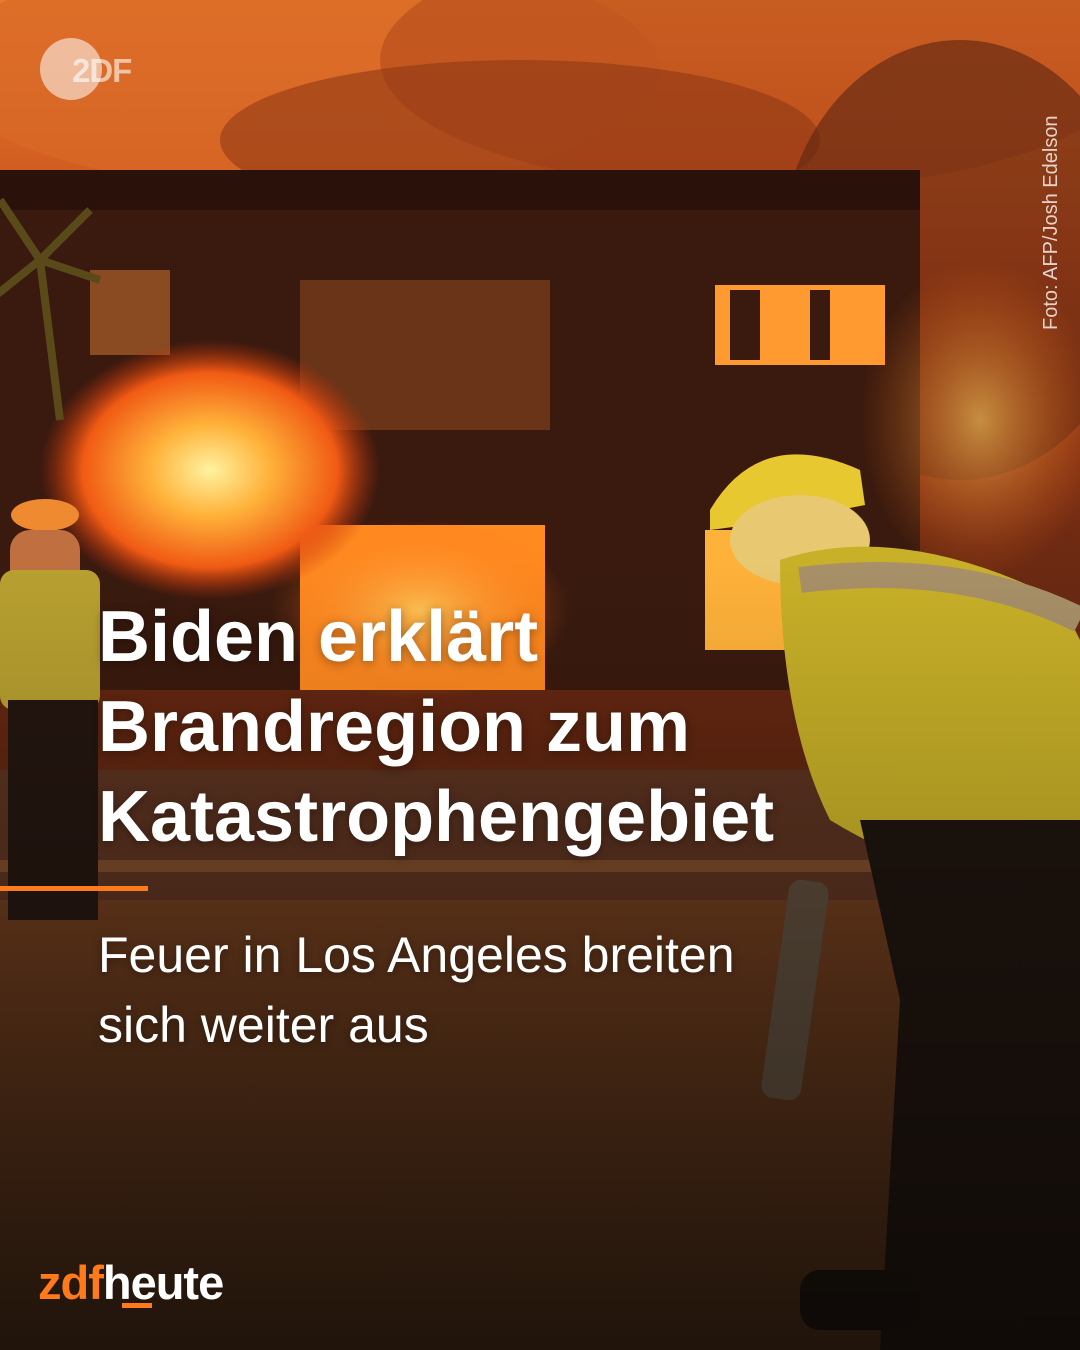 This screenshot has height=1350, width=1080. What do you see at coordinates (318, 637) in the screenshot?
I see `headline-line-1: Biden erklärt` at bounding box center [318, 637].